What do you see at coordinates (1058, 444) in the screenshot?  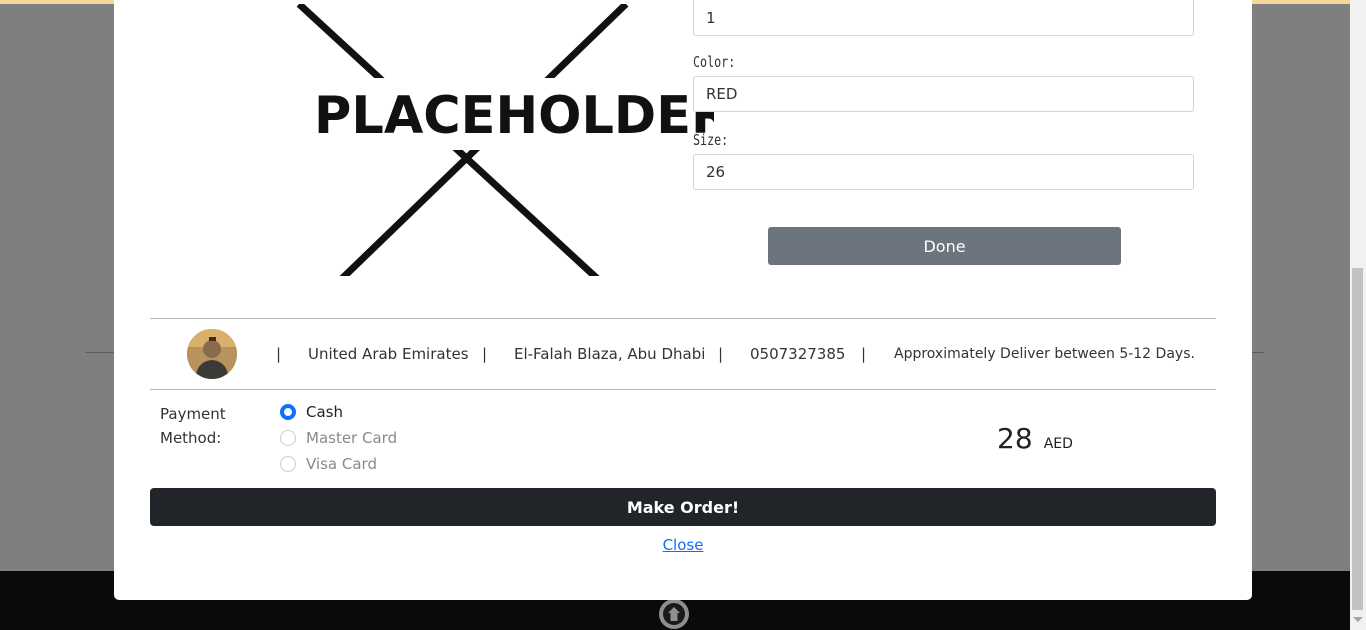 I see `price-currency: AED` at bounding box center [1058, 444].